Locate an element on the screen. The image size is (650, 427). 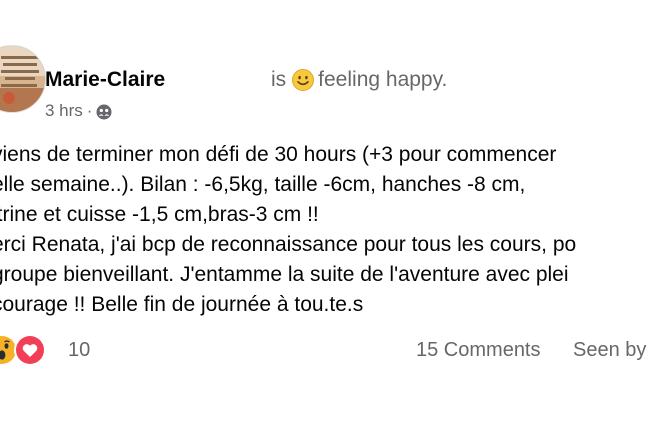
smiley-icon is located at coordinates (303, 80).